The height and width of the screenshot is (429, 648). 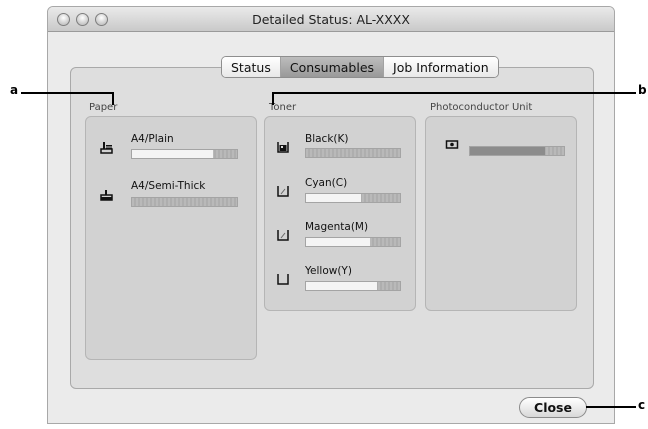 I want to click on tab-consumables: Consumables, so click(x=332, y=67).